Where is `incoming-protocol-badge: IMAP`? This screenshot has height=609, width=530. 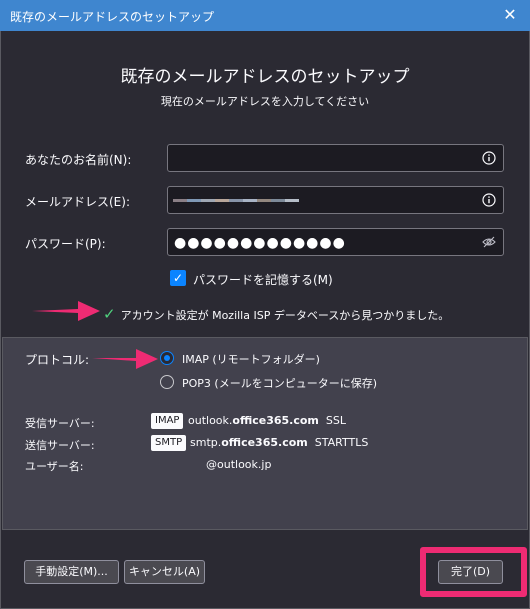
incoming-protocol-badge: IMAP is located at coordinates (167, 421).